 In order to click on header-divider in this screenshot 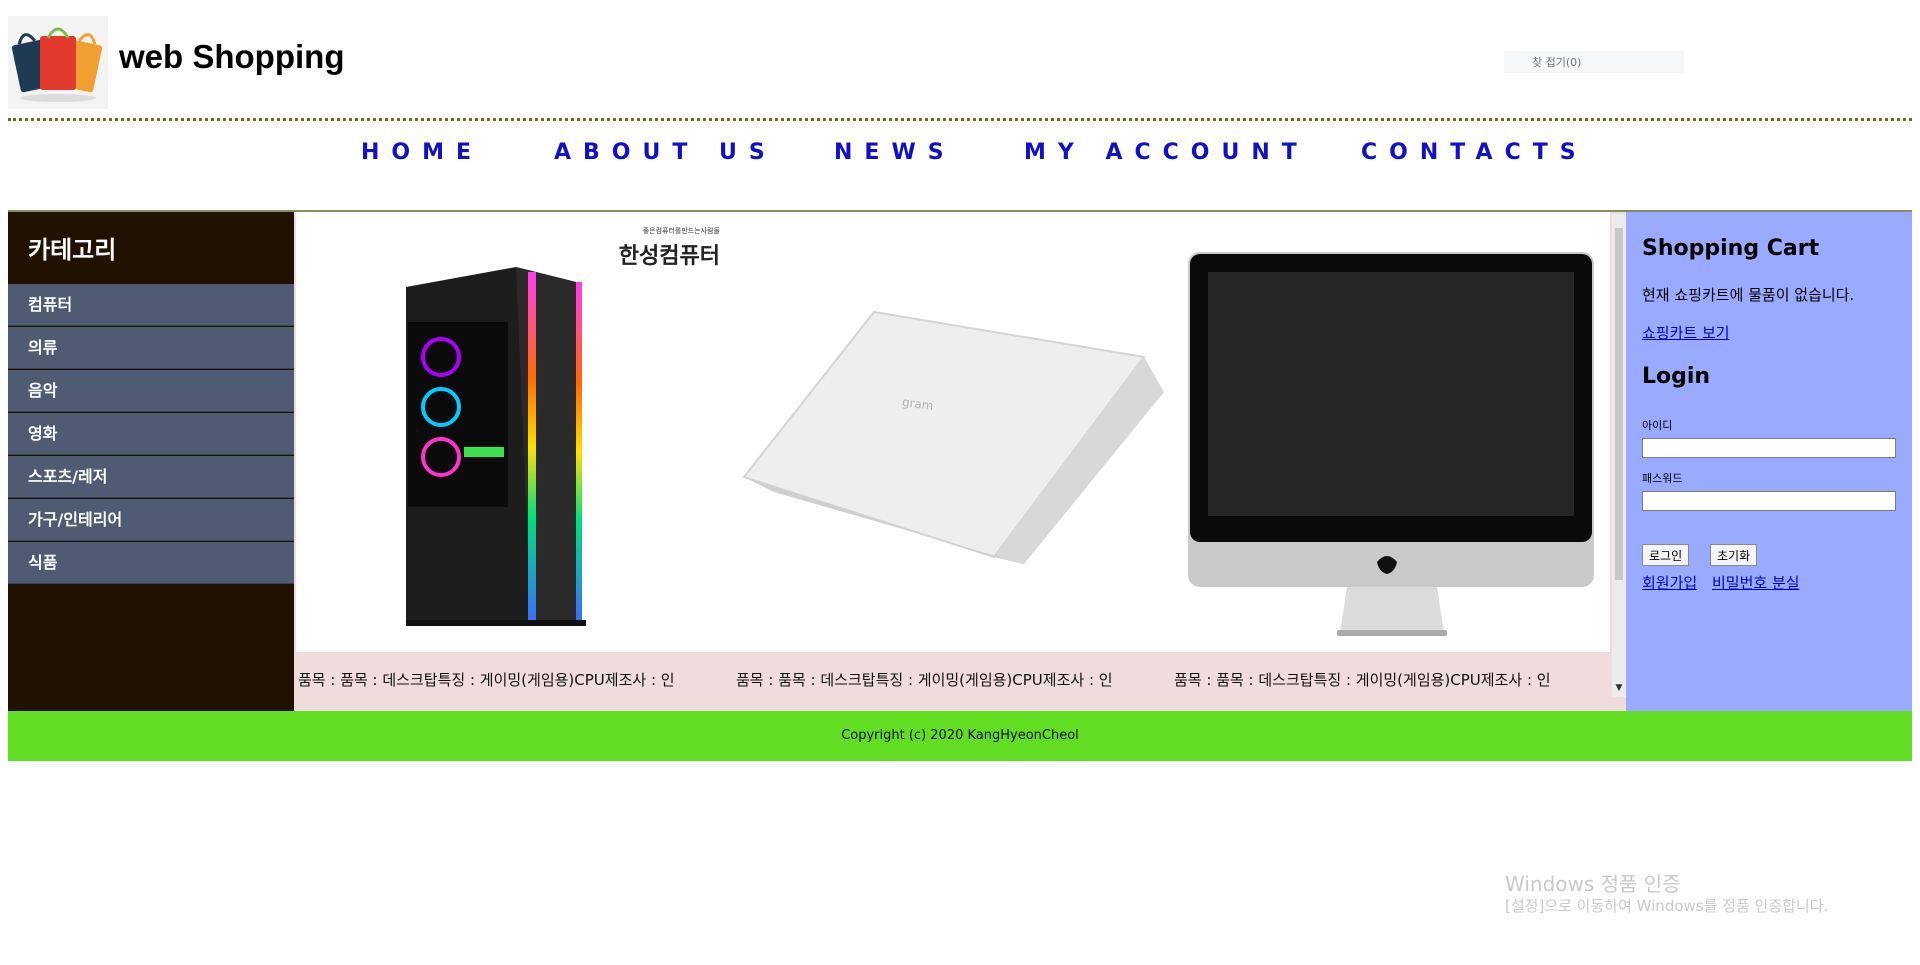, I will do `click(960, 119)`.